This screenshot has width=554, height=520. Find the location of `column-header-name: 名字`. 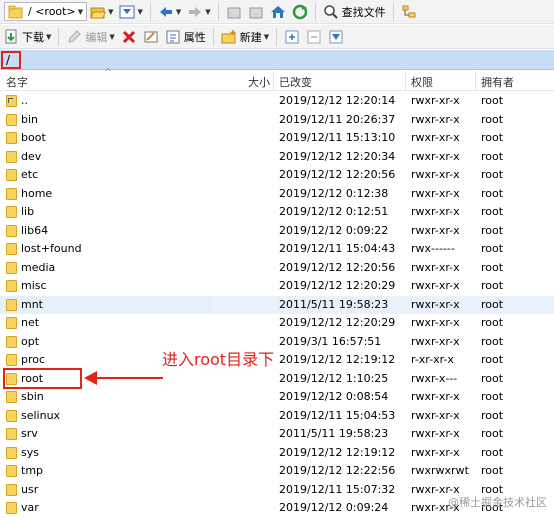

column-header-name: 名字 is located at coordinates (17, 82).